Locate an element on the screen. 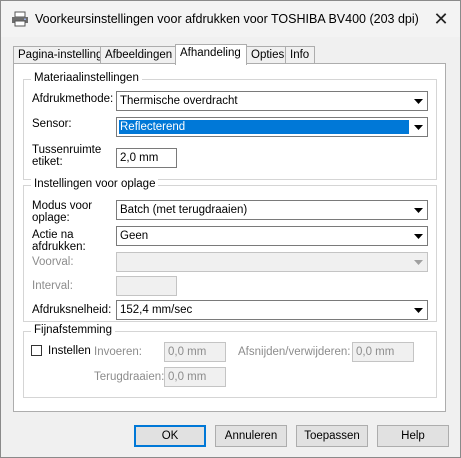  condition-label: Voorval: is located at coordinates (53, 262).